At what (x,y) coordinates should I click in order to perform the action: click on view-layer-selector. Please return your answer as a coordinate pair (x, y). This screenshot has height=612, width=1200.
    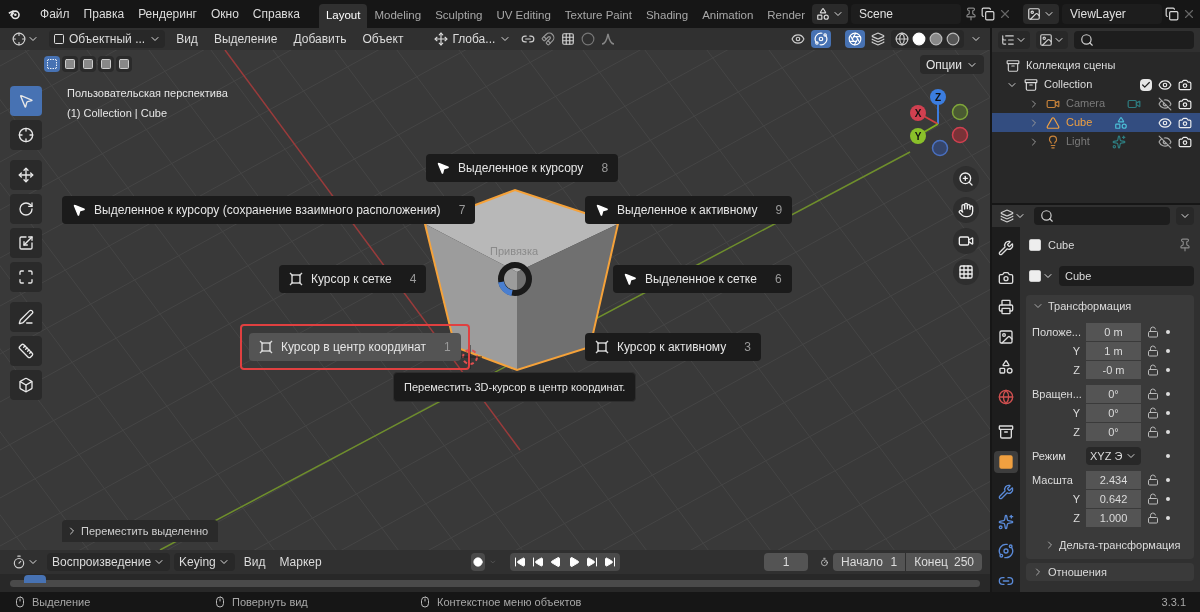
    Looking at the image, I should click on (1041, 14).